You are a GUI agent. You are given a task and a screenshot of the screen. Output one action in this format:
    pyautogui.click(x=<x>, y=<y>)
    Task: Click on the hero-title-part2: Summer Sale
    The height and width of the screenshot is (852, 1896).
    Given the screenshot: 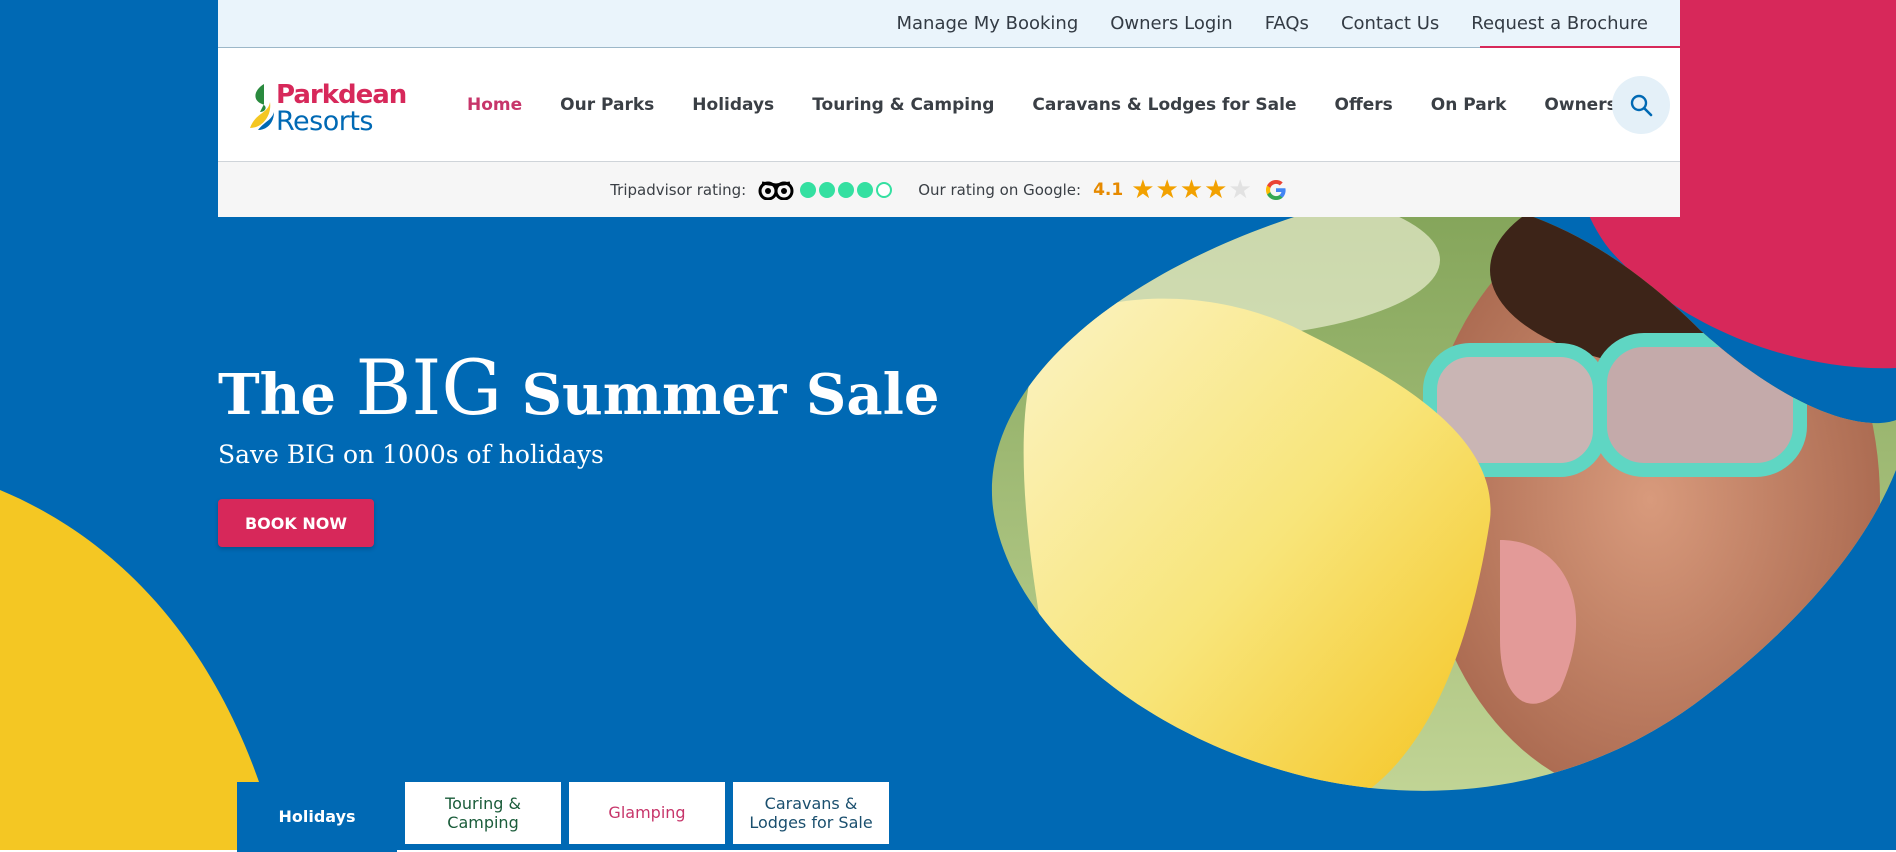 What is the action you would take?
    pyautogui.click(x=730, y=395)
    